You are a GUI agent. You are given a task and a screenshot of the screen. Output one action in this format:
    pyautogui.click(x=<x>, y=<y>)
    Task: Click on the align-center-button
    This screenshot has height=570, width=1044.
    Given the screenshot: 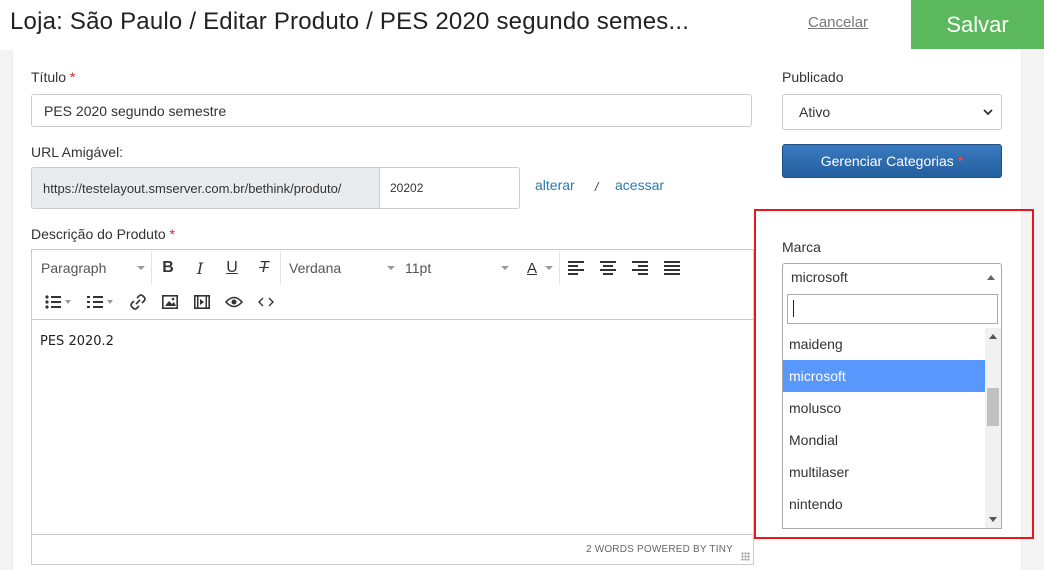 What is the action you would take?
    pyautogui.click(x=608, y=268)
    